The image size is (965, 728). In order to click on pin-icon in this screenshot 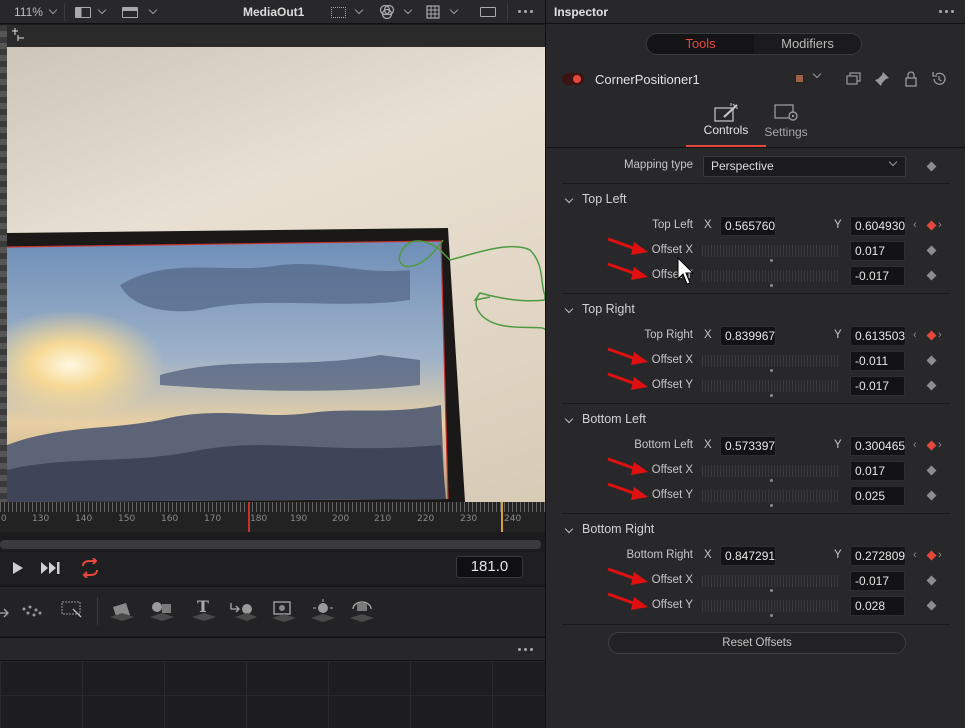, I will do `click(882, 79)`.